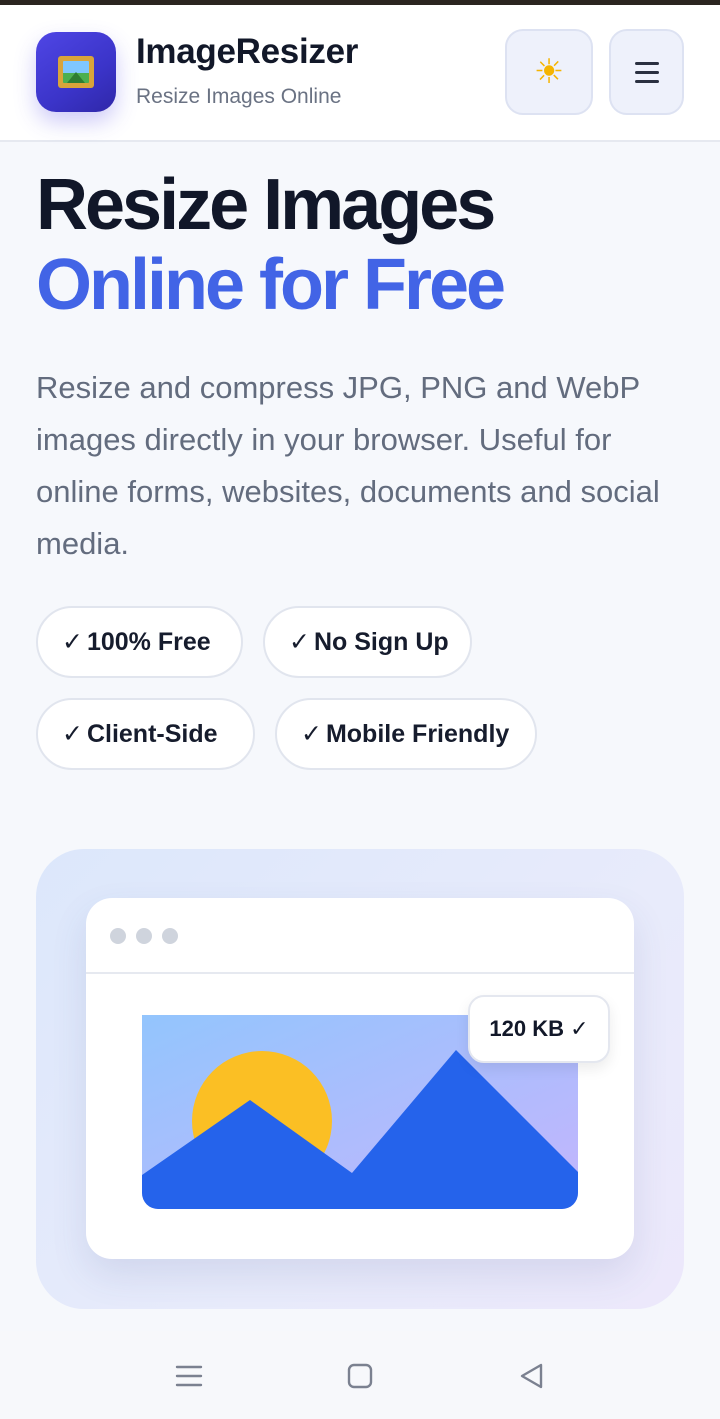  Describe the element at coordinates (247, 52) in the screenshot. I see `brand-title: ImageResizer` at that location.